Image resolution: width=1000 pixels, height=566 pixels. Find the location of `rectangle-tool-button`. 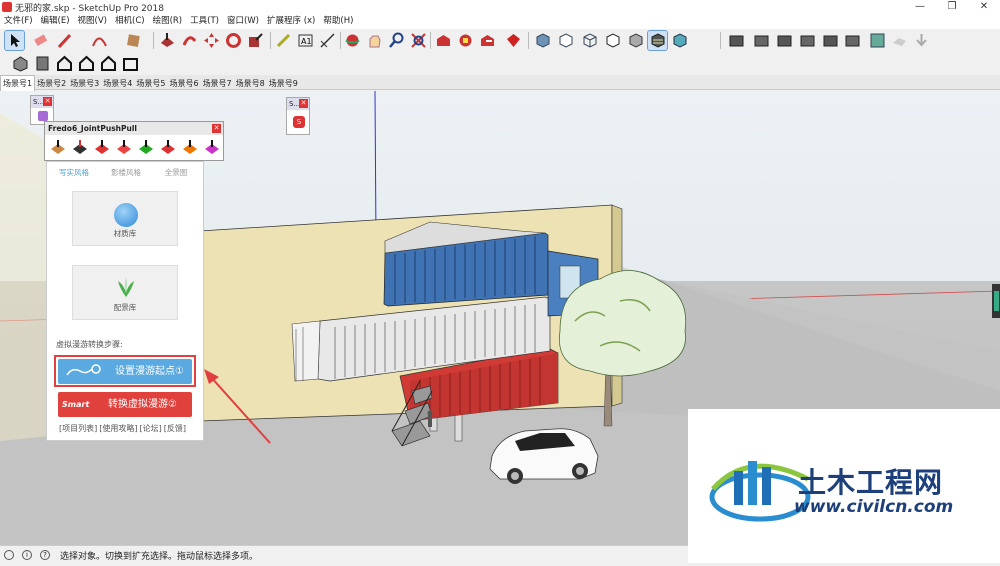

rectangle-tool-button is located at coordinates (133, 40).